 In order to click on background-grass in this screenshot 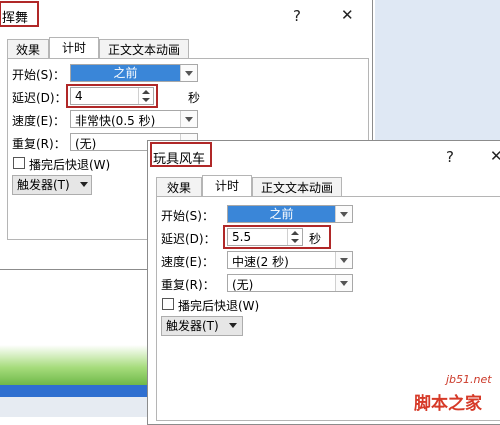, I will do `click(80, 367)`.